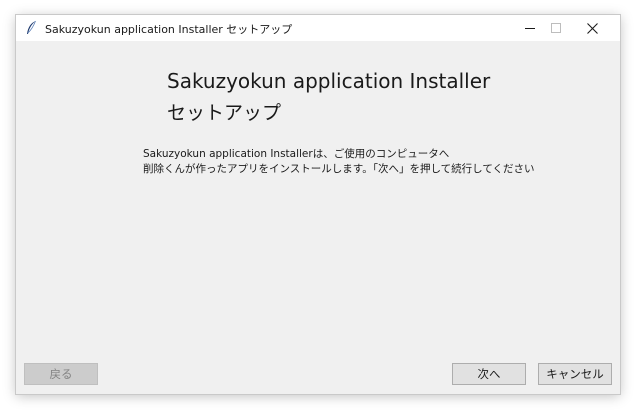 This screenshot has width=640, height=416. What do you see at coordinates (575, 374) in the screenshot?
I see `cancel-button: キャンセル` at bounding box center [575, 374].